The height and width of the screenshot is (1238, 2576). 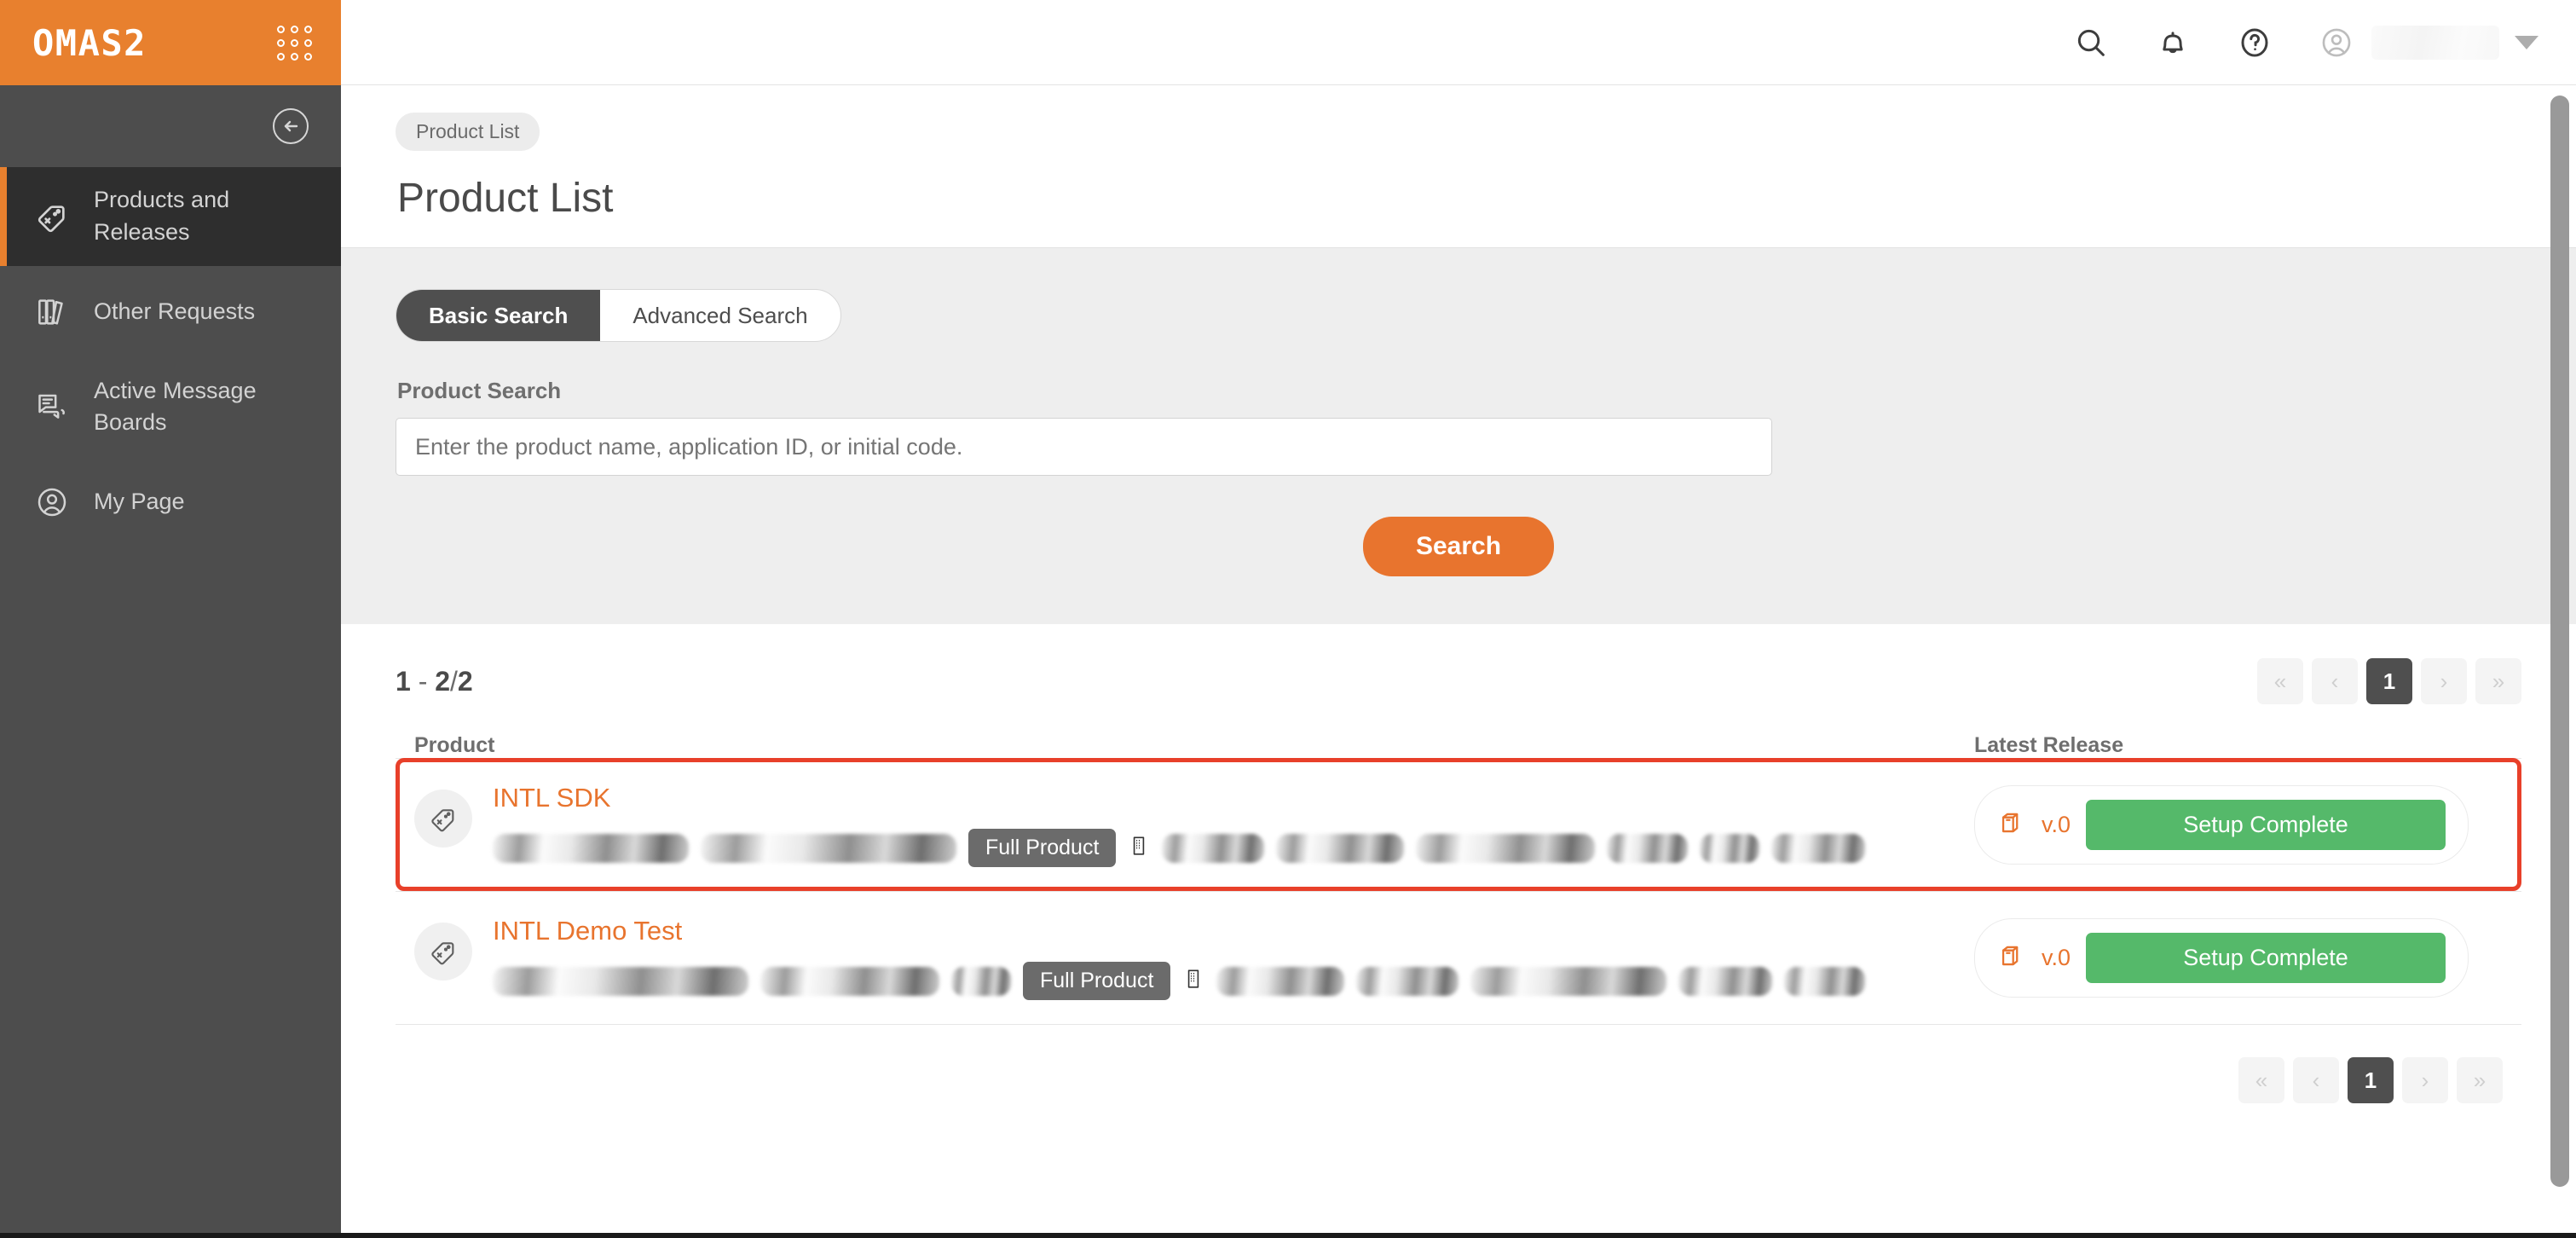 I want to click on user-menu, so click(x=2427, y=42).